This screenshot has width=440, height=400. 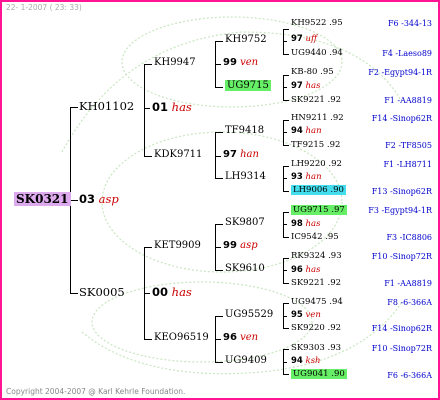 I want to click on gen3-node: UG9715, so click(x=248, y=85).